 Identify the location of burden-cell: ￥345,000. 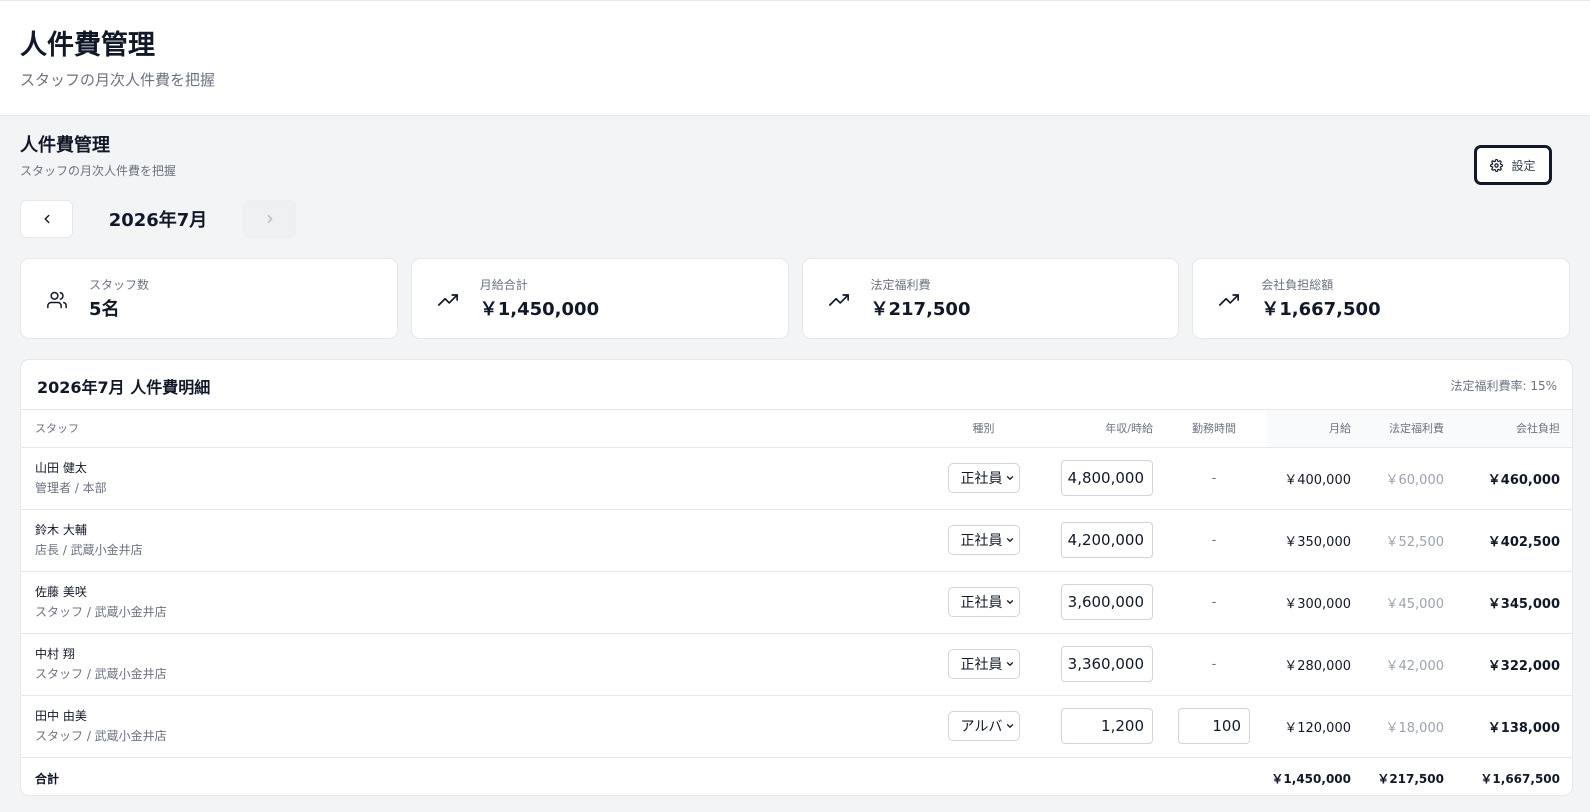
(1515, 602).